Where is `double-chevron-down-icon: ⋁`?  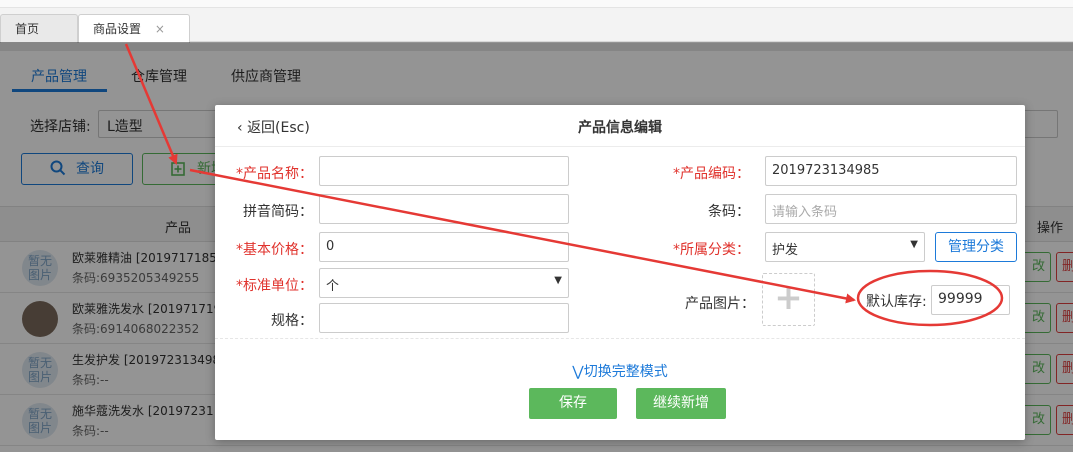
double-chevron-down-icon: ⋁ is located at coordinates (578, 372).